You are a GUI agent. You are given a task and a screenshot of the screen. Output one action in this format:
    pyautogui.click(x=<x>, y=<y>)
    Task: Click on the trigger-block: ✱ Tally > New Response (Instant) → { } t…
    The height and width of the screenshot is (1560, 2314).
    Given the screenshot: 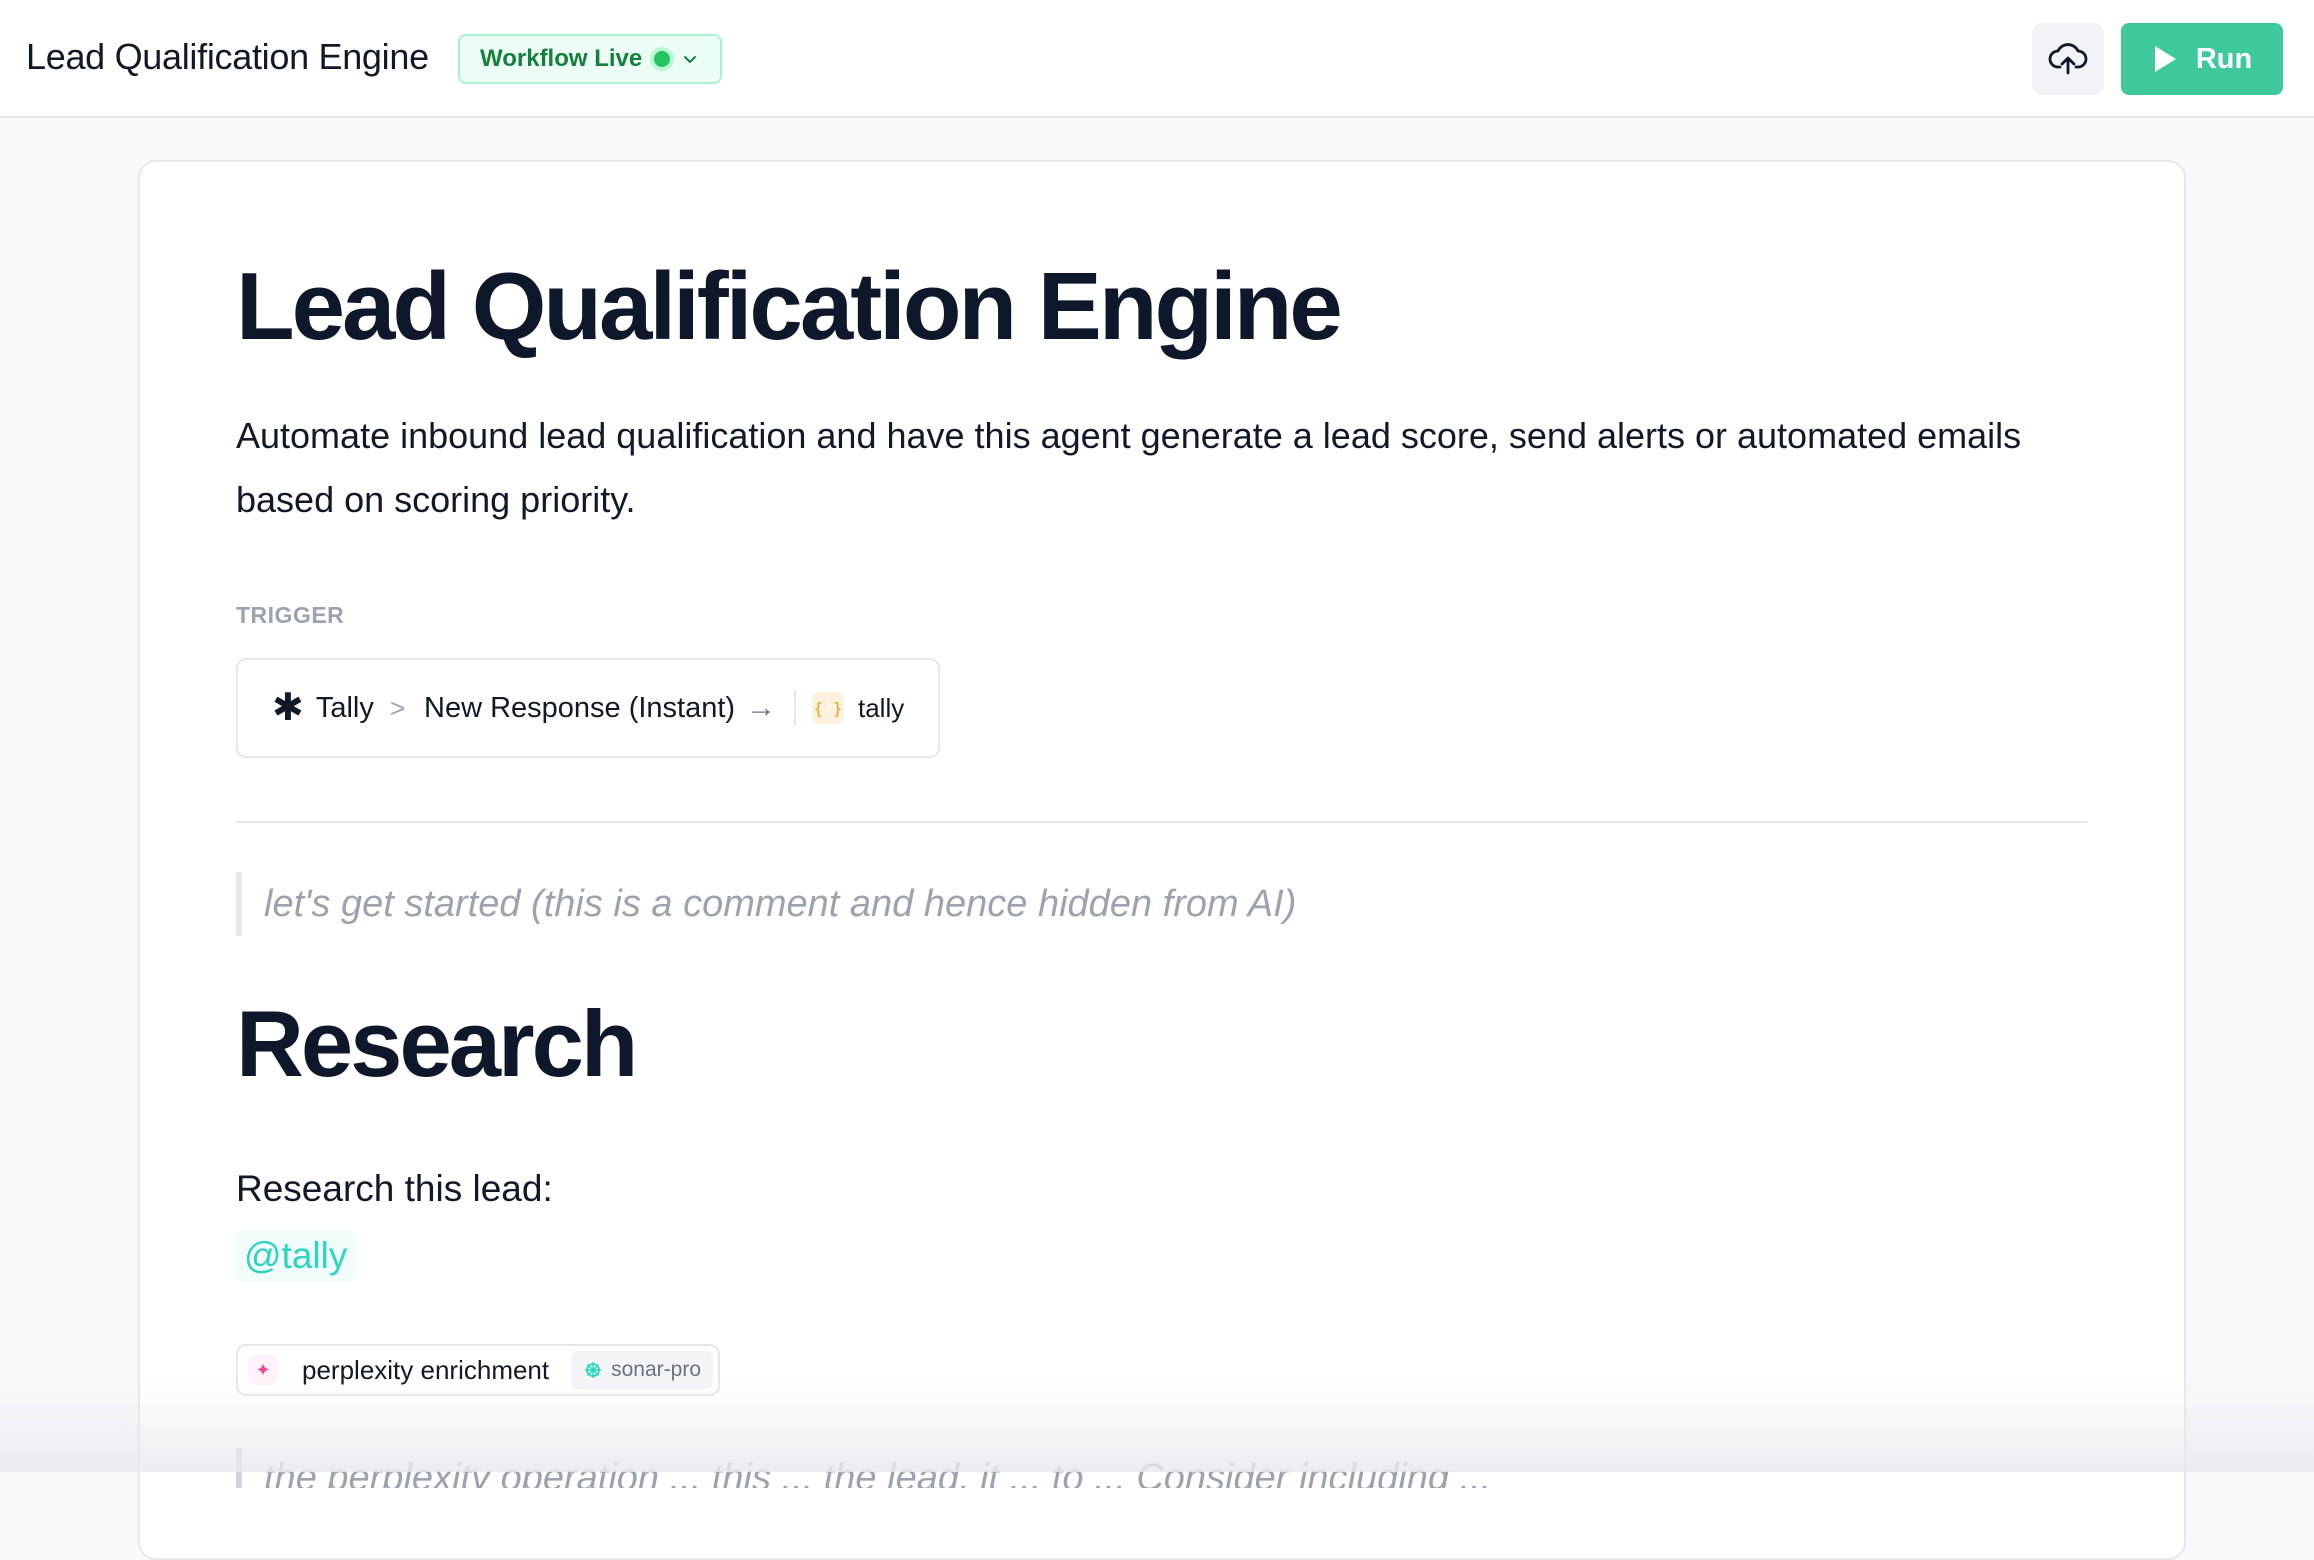 What is the action you would take?
    pyautogui.click(x=588, y=708)
    